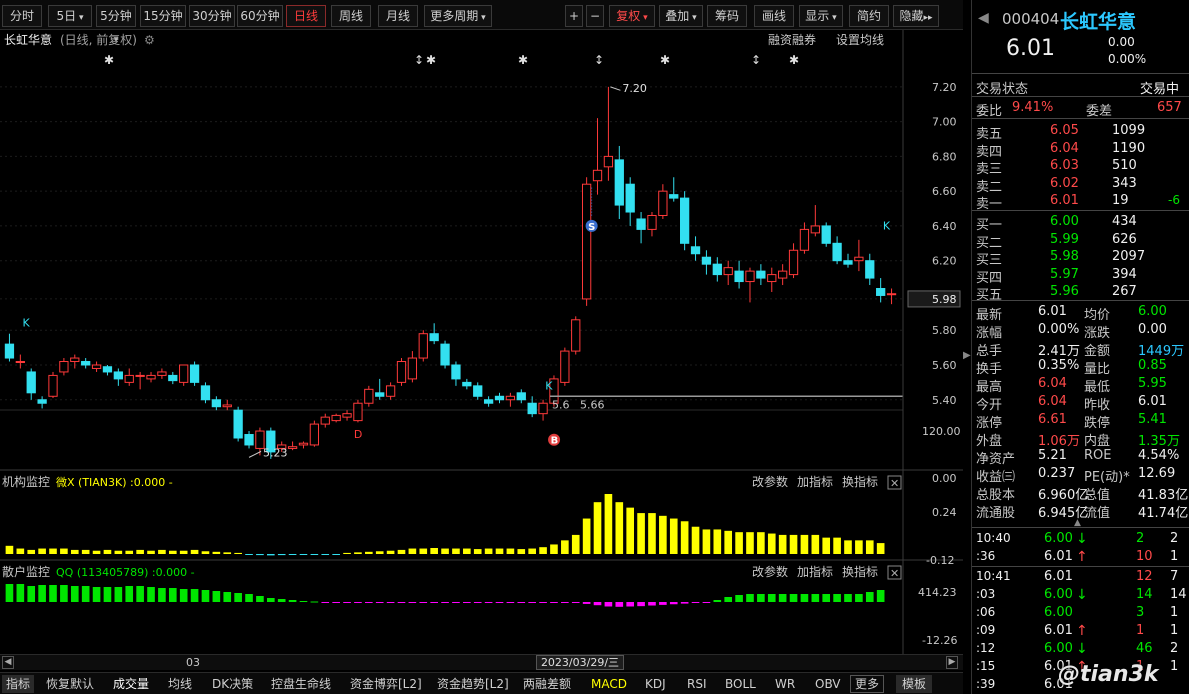 This screenshot has width=1189, height=694. Describe the element at coordinates (212, 16) in the screenshot. I see `tab-30min: 30分钟` at that location.